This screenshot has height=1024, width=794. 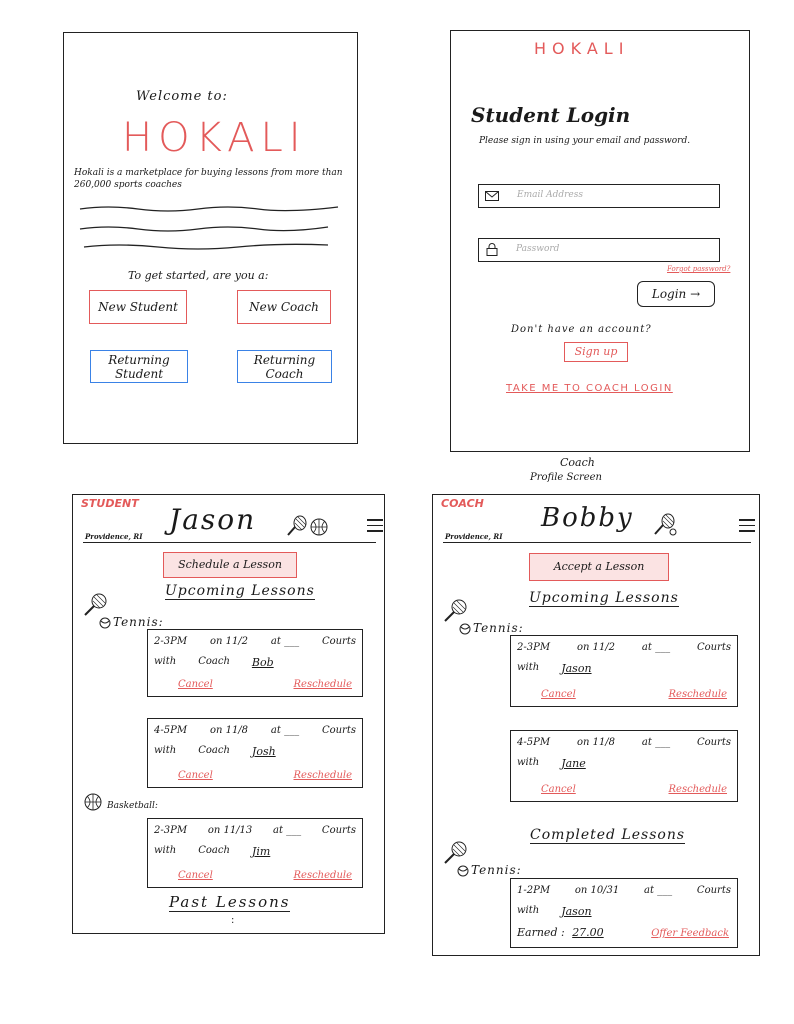 What do you see at coordinates (538, 249) in the screenshot?
I see `password-placeholder: Password` at bounding box center [538, 249].